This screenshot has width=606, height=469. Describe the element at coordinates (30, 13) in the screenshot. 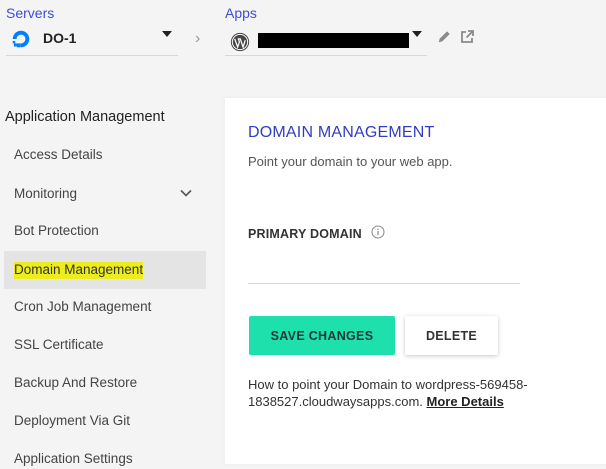

I see `servers-label: Servers` at that location.